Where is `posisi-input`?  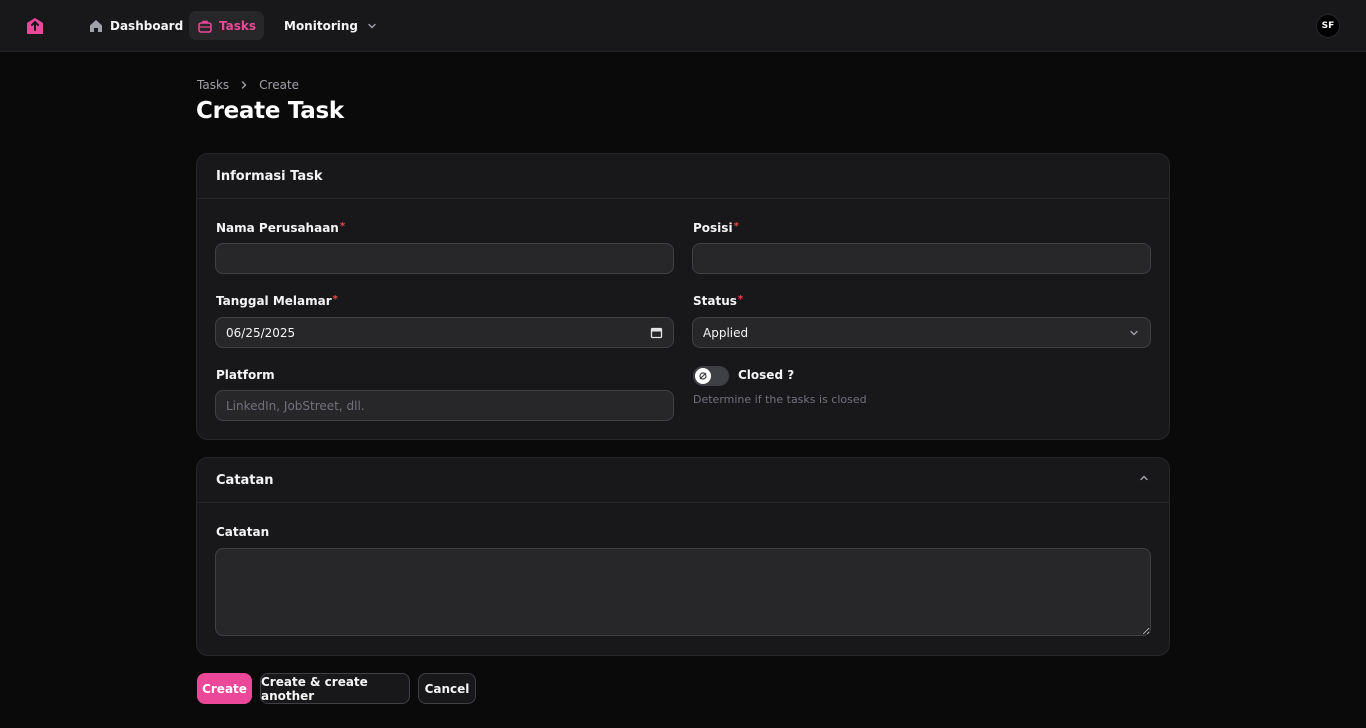
posisi-input is located at coordinates (921, 258).